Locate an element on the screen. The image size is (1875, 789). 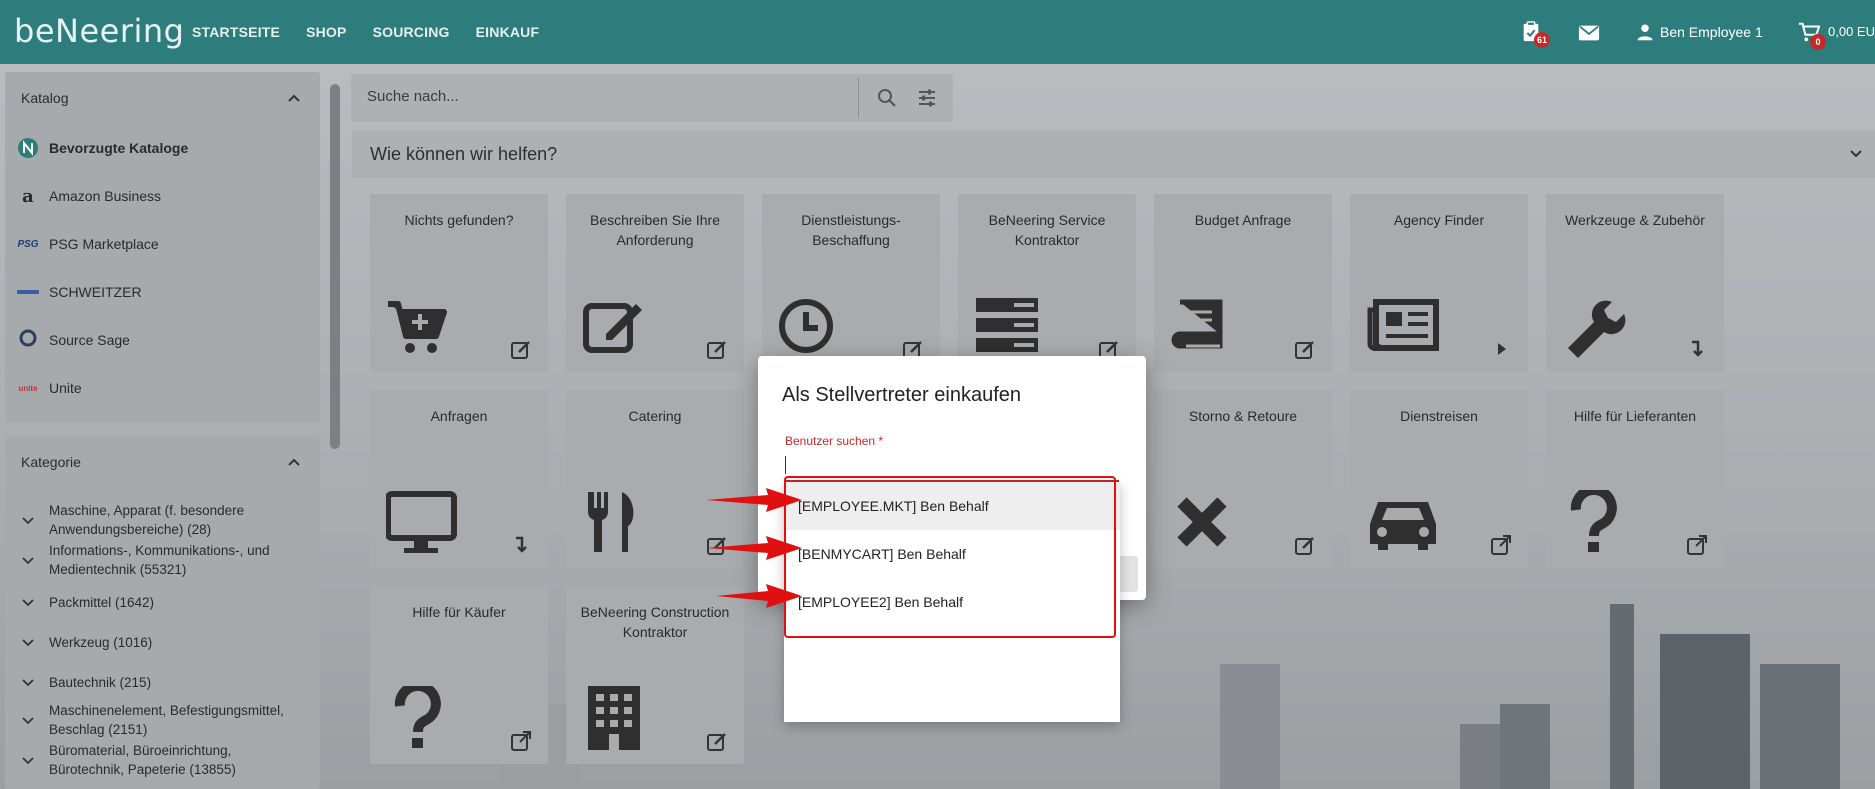
search-divider is located at coordinates (858, 98).